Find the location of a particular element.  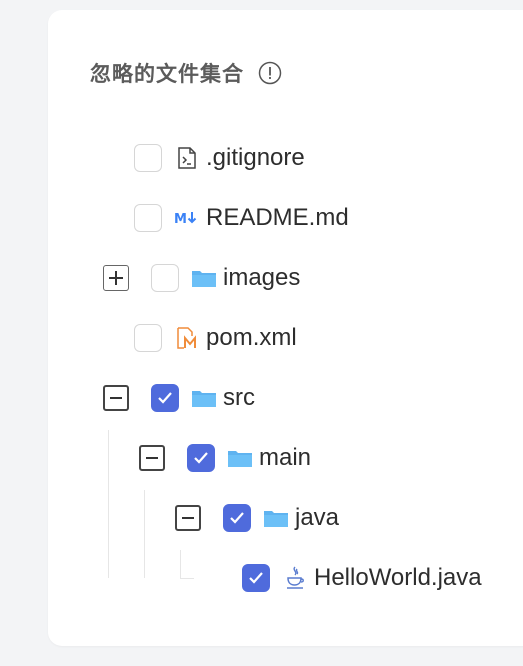

tree-node-readme: M README.md is located at coordinates (241, 218).